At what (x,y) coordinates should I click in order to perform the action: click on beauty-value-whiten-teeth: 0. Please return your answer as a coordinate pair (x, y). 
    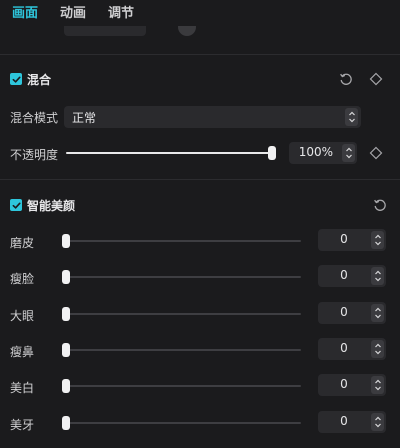
    Looking at the image, I should click on (344, 421).